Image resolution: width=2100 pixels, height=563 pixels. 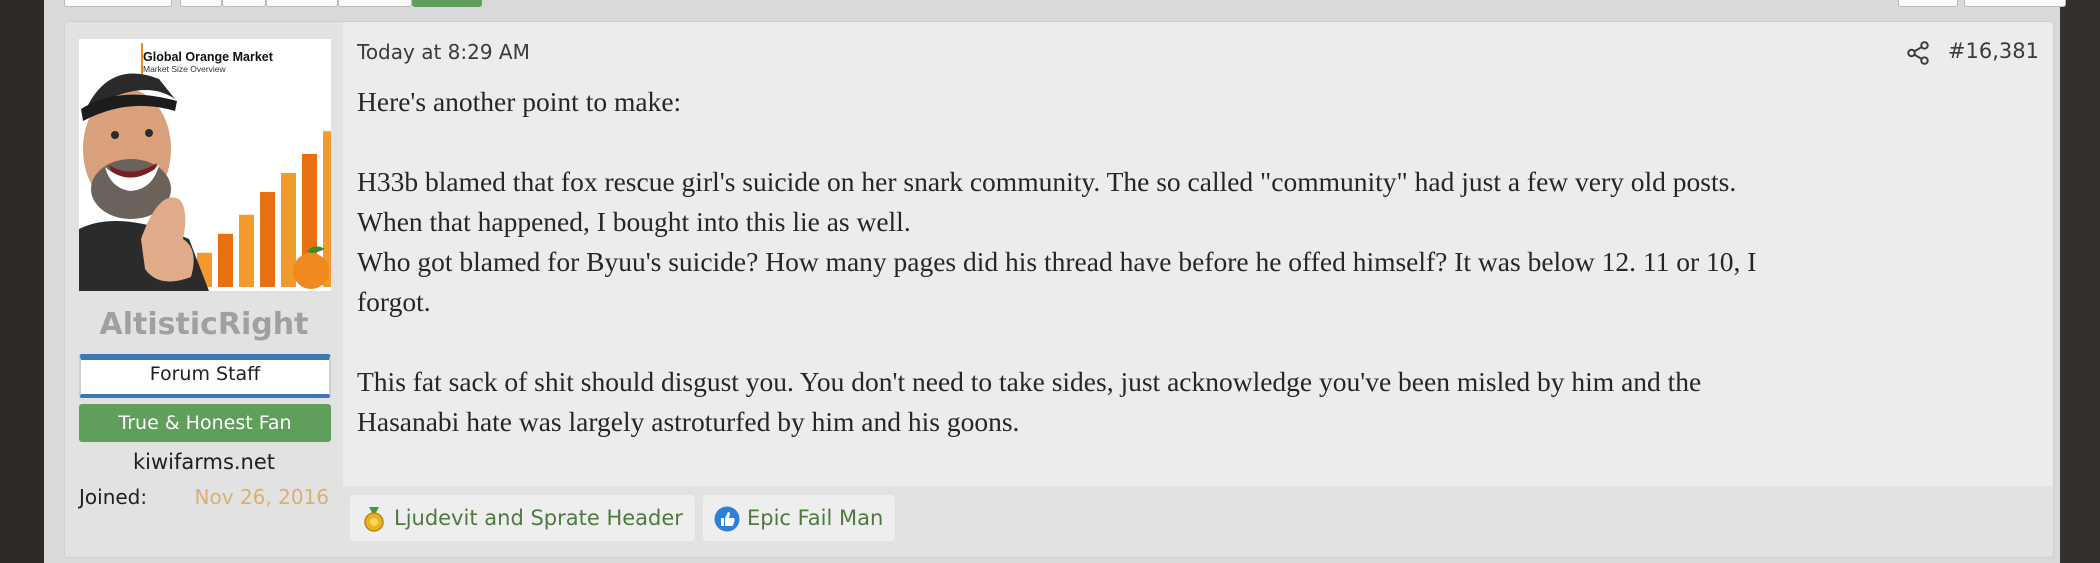 What do you see at coordinates (1198, 521) in the screenshot?
I see `reactions-bar: Ljudevit and Sprate Header Epic Fail Man` at bounding box center [1198, 521].